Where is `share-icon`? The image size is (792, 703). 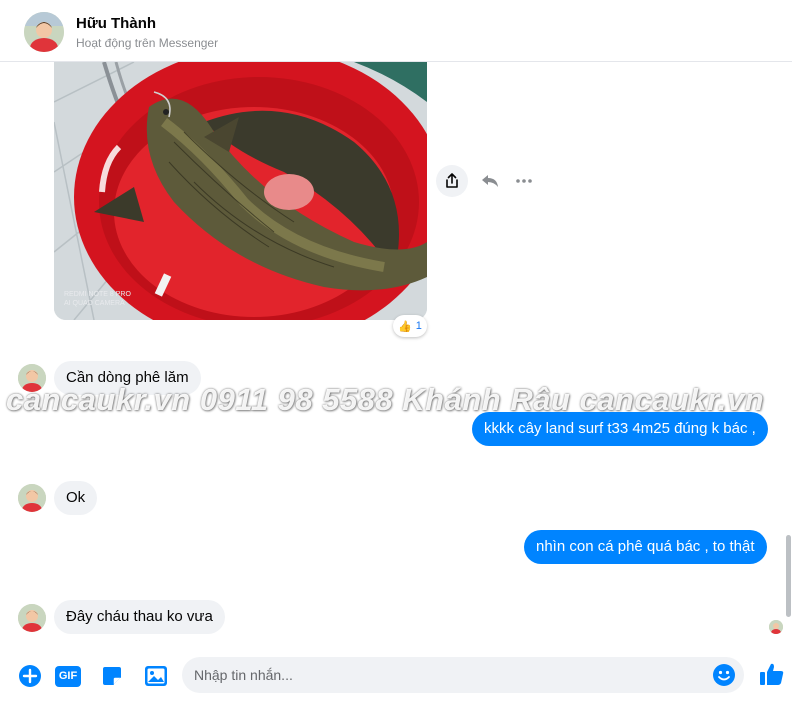 share-icon is located at coordinates (452, 181).